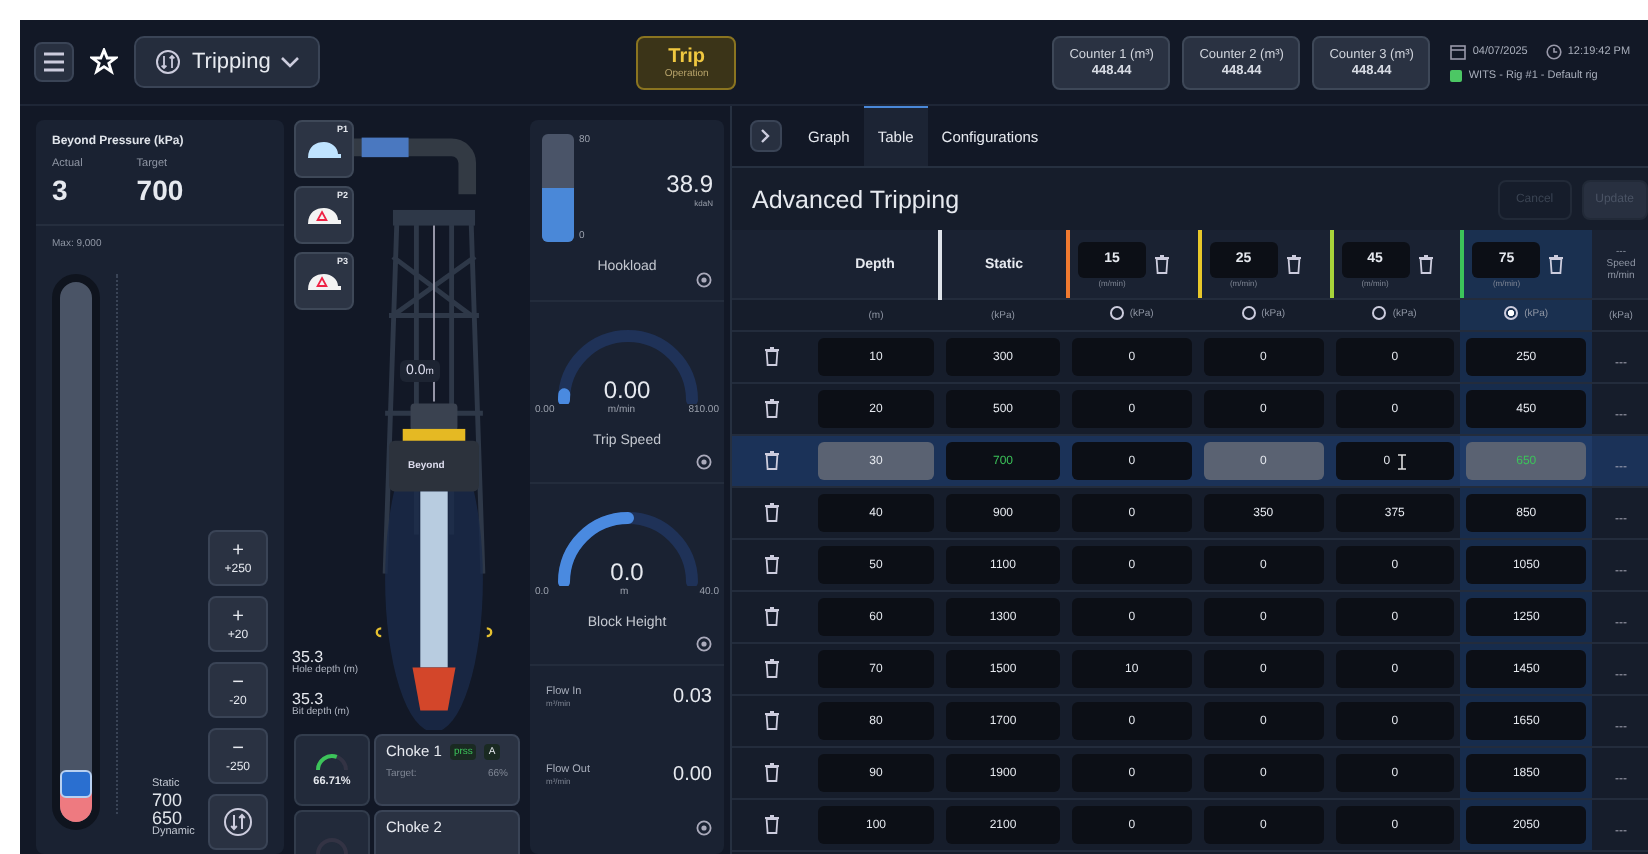 The height and width of the screenshot is (854, 1648). Describe the element at coordinates (290, 62) in the screenshot. I see `chevron-down-icon` at that location.